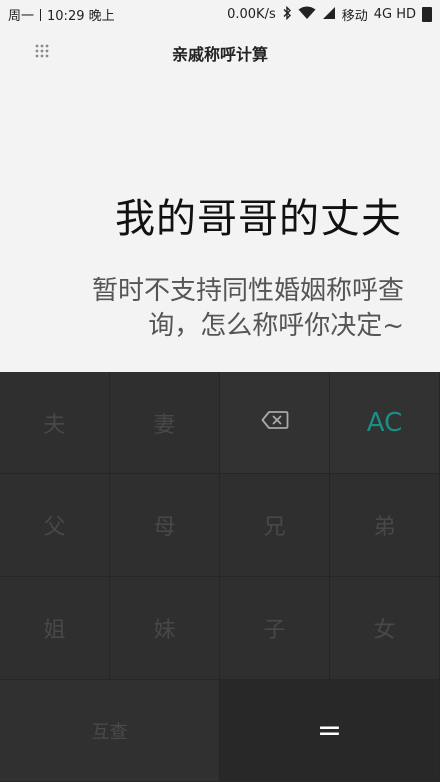 The height and width of the screenshot is (782, 440). What do you see at coordinates (55, 525) in the screenshot?
I see `key-father: 父` at bounding box center [55, 525].